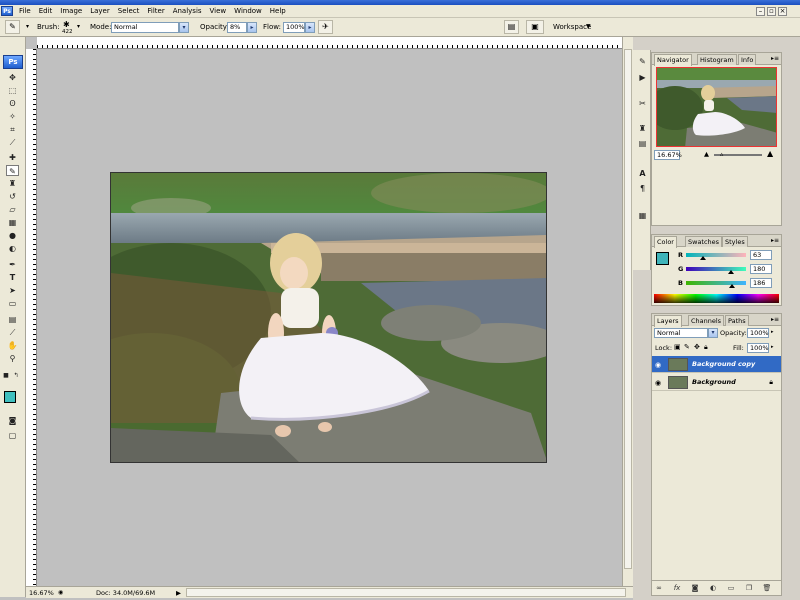 Image resolution: width=800 pixels, height=600 pixels. Describe the element at coordinates (310, 27) in the screenshot. I see `flow-slider-icon: ▸` at that location.